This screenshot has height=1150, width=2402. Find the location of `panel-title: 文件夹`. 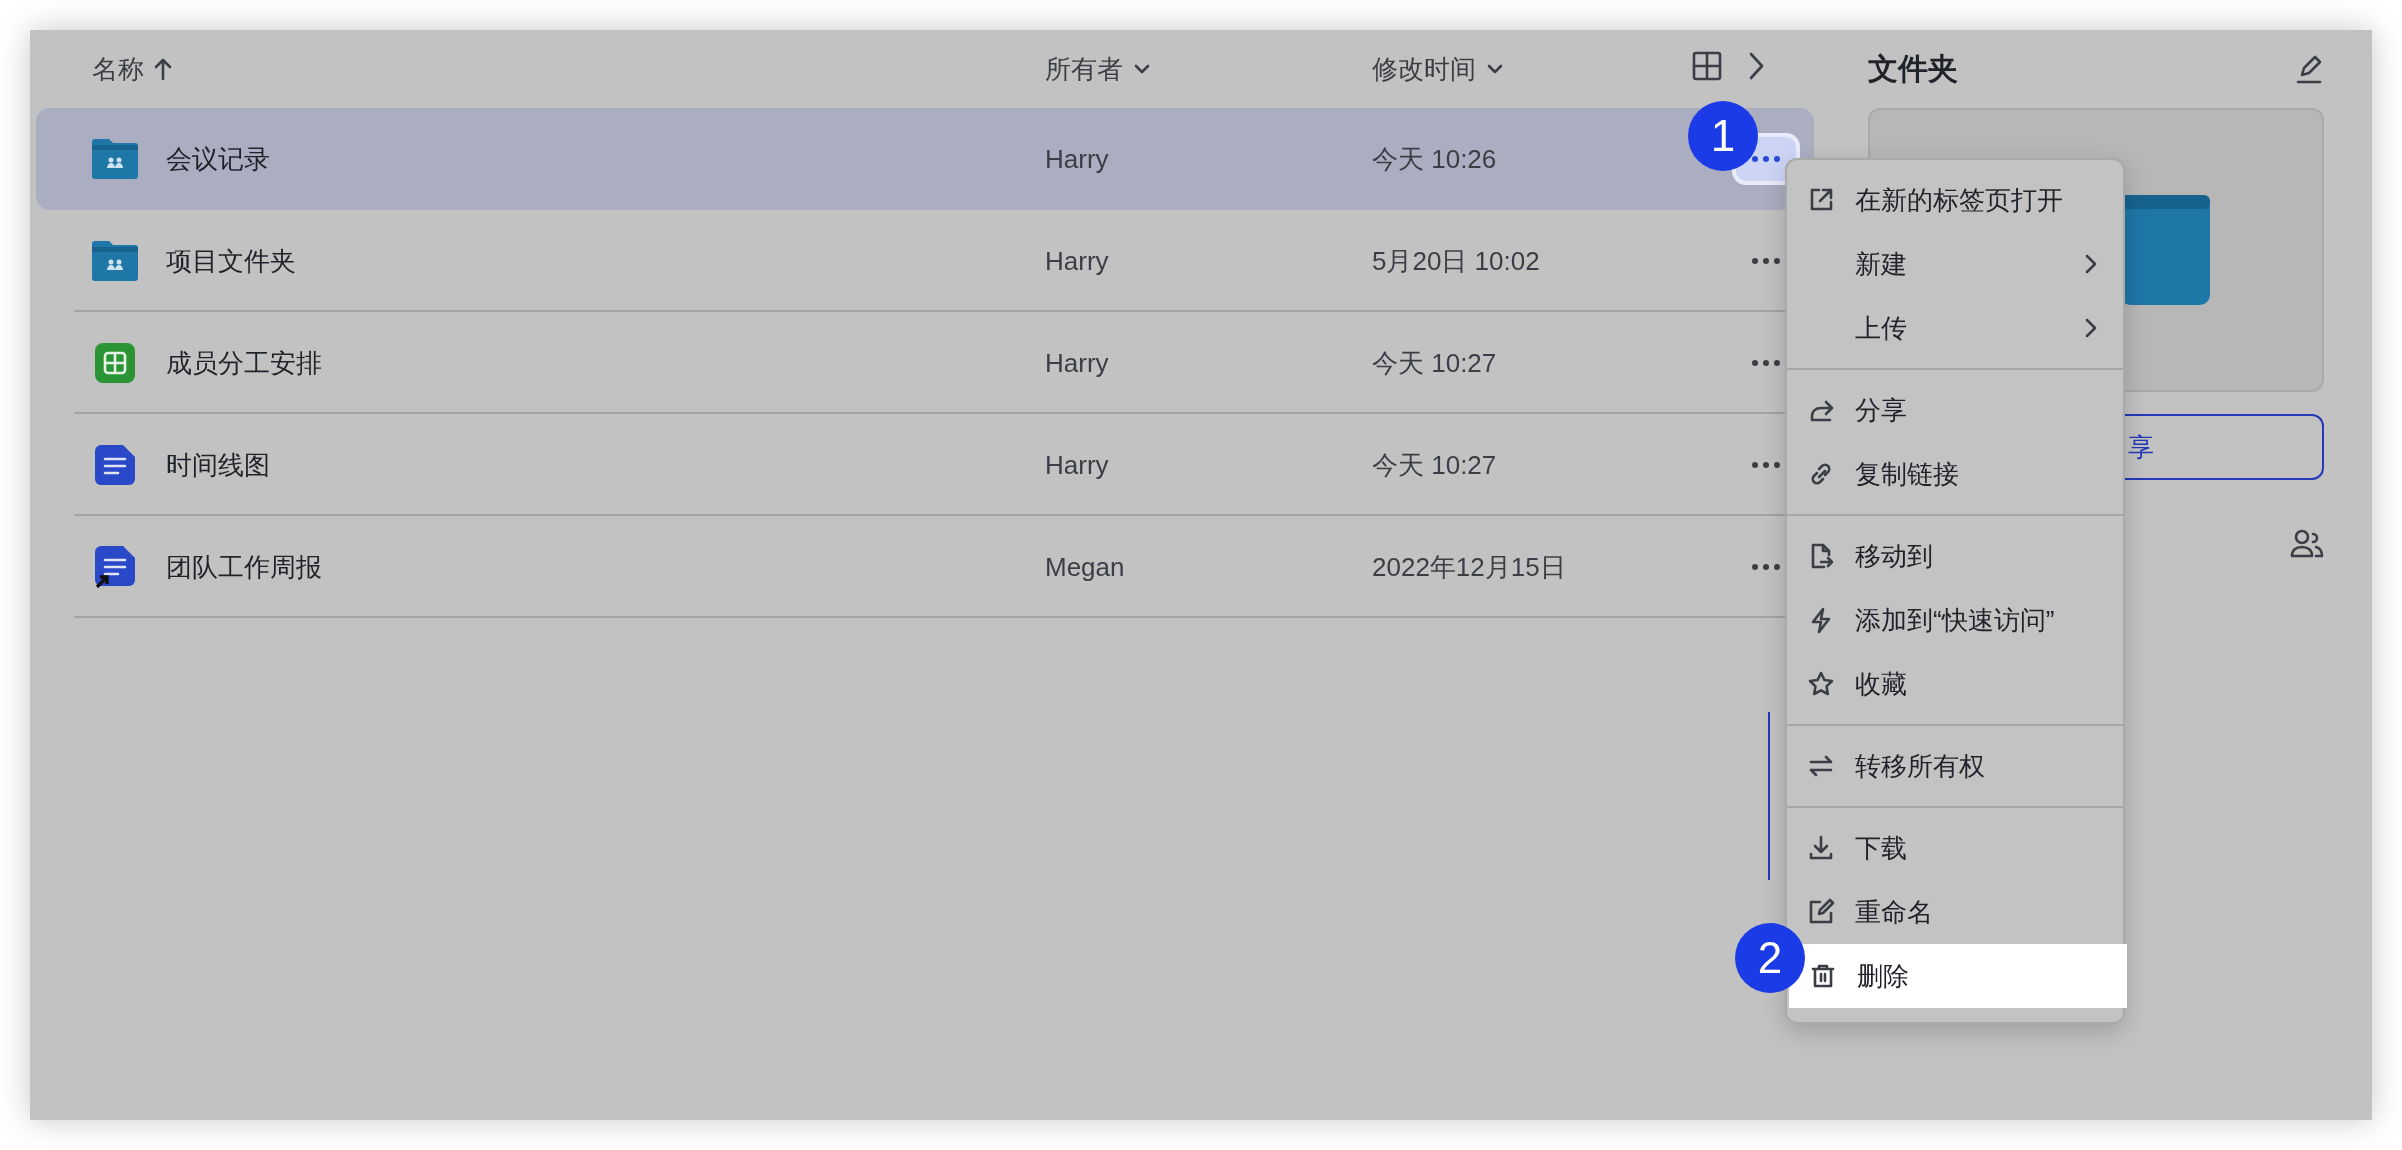

panel-title: 文件夹 is located at coordinates (1913, 68).